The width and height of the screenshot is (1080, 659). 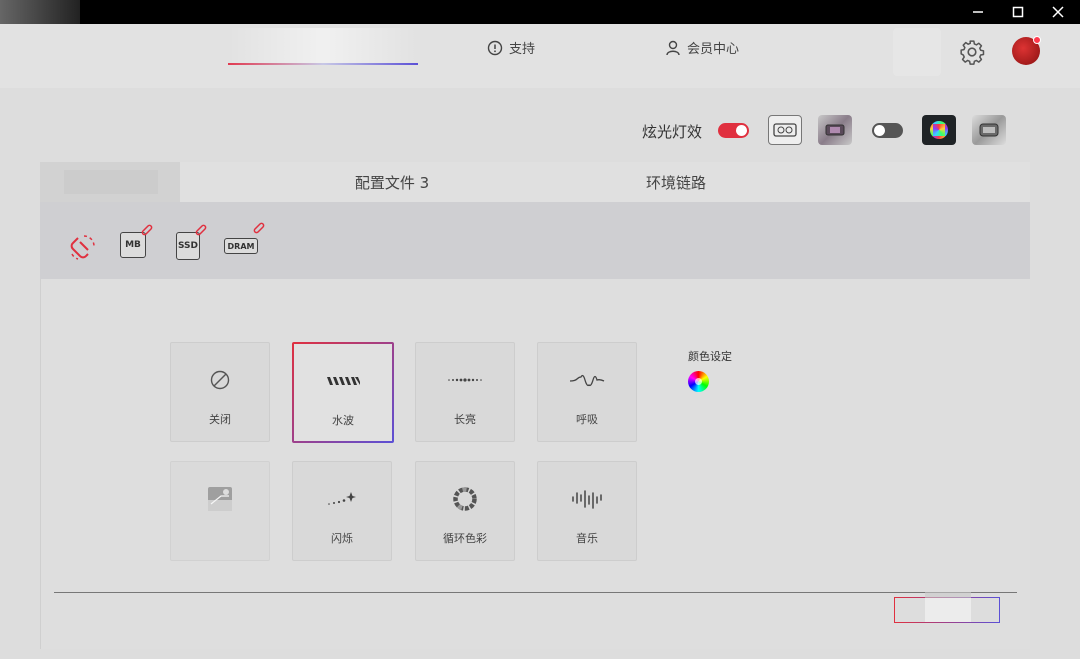 I want to click on tab-profile-active, so click(x=110, y=182).